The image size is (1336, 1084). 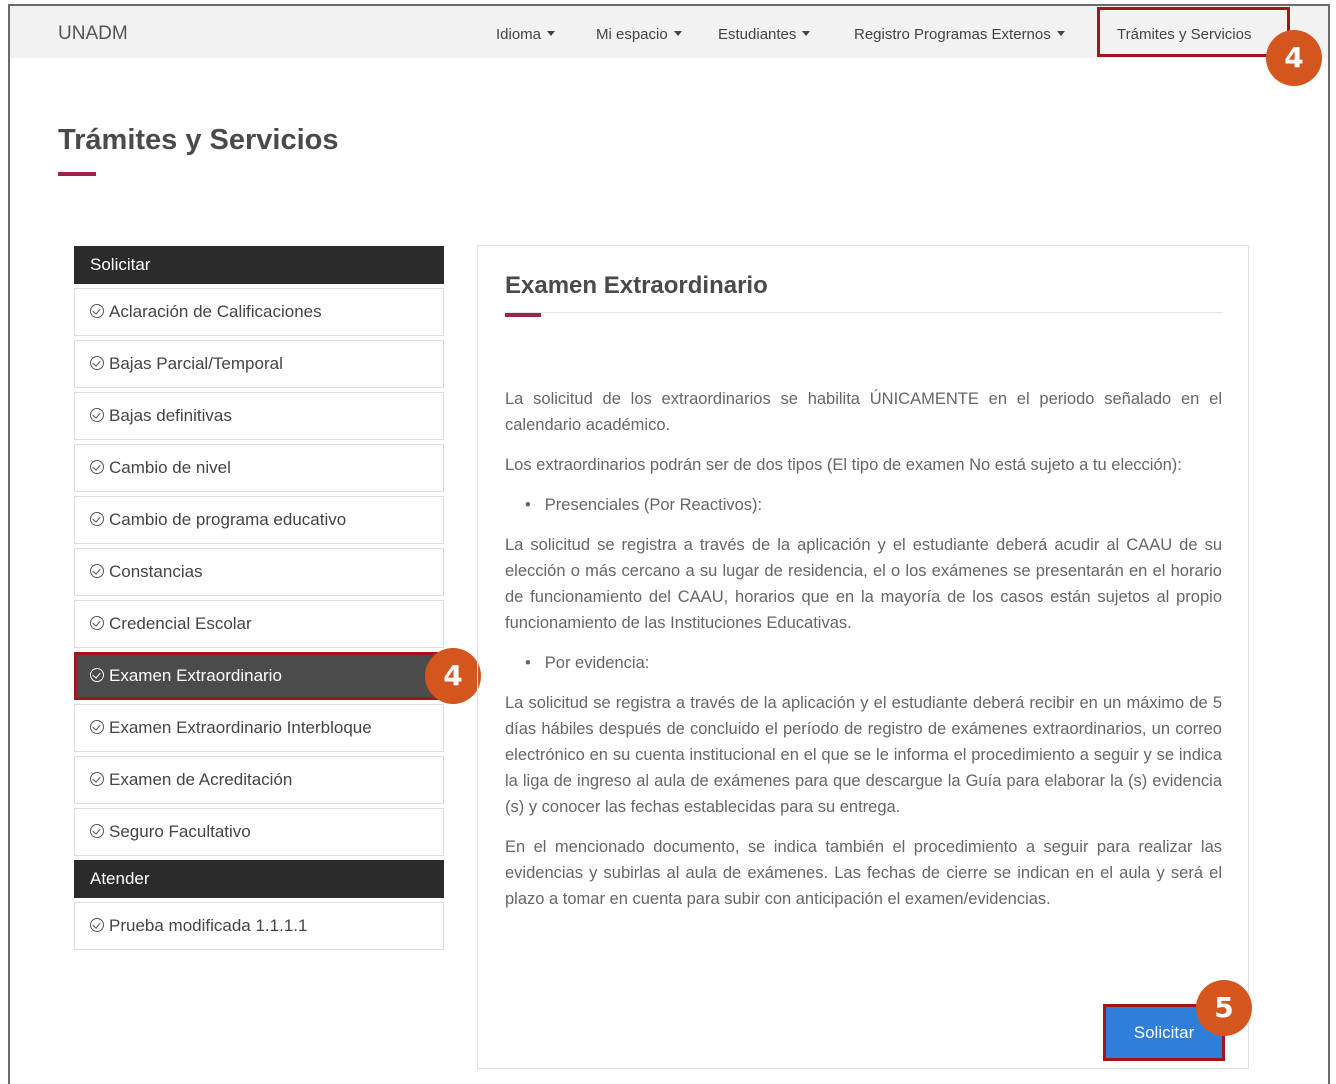 I want to click on sidebar-item-prueba-modificada: Prueba modificada 1.1.1.1, so click(x=259, y=926).